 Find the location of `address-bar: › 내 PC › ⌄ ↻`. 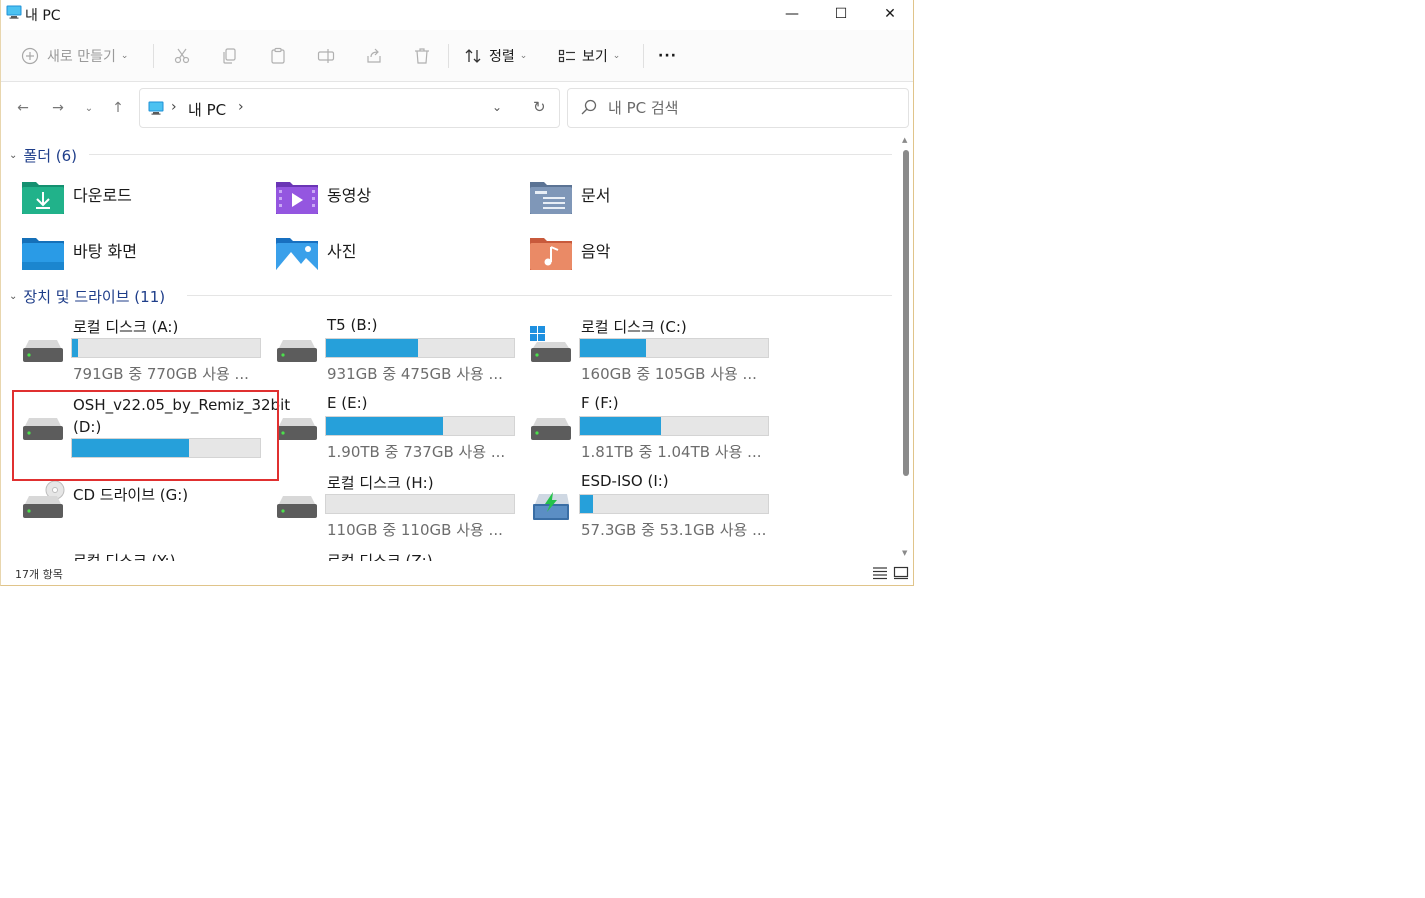

address-bar: › 내 PC › ⌄ ↻ is located at coordinates (349, 108).